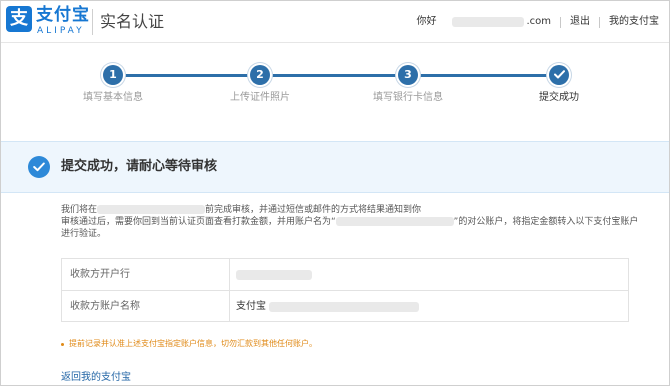  Describe the element at coordinates (146, 274) in the screenshot. I see `payee-bank-label: 收款方开户行` at that location.